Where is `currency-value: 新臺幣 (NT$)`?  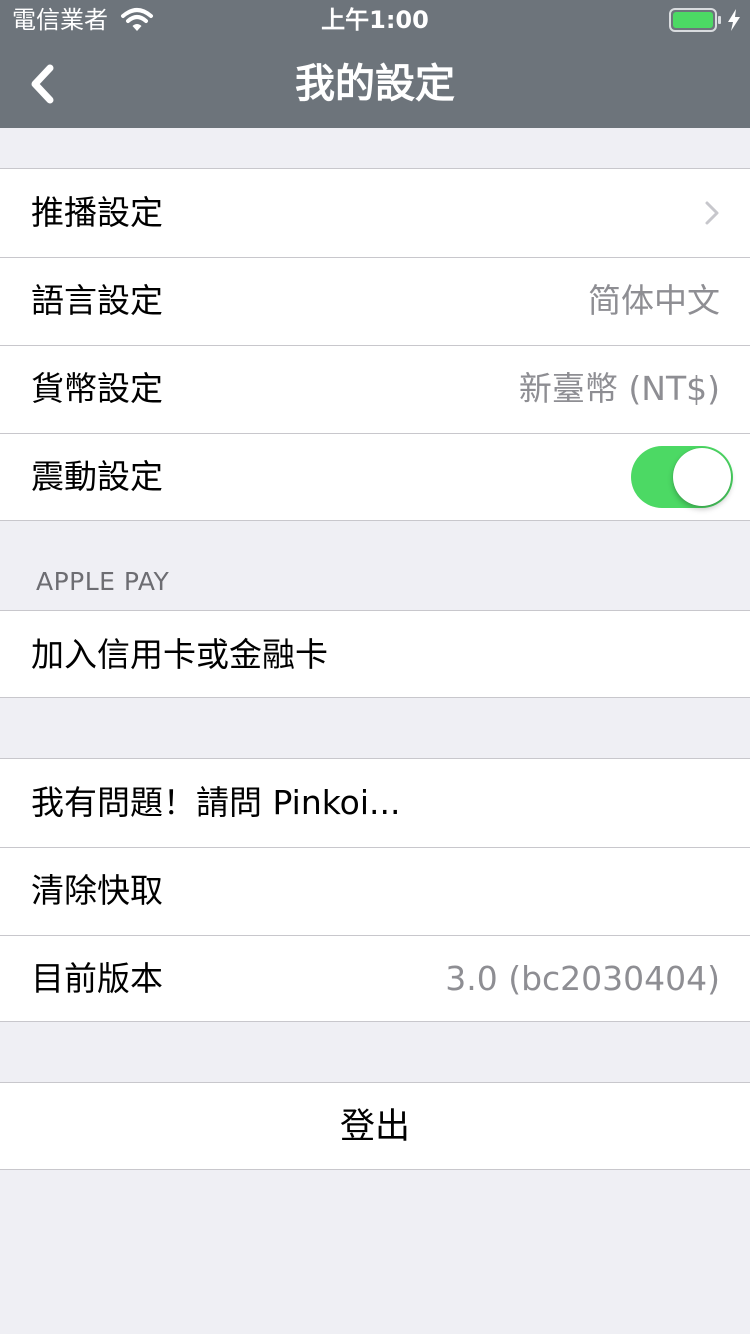
currency-value: 新臺幣 (NT$) is located at coordinates (619, 388).